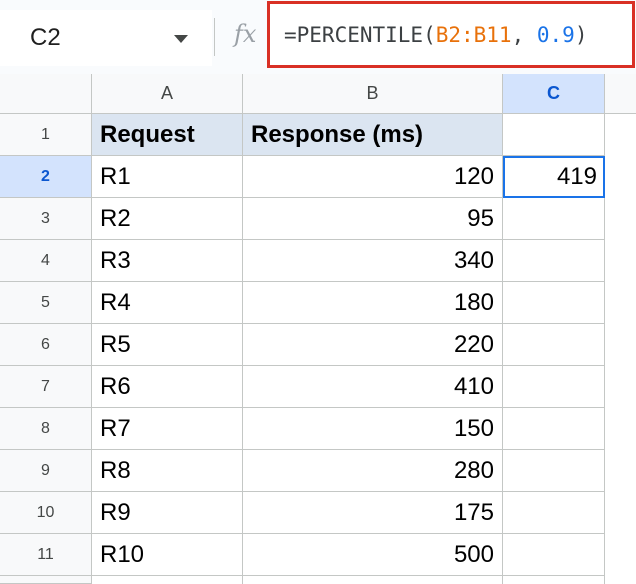 Image resolution: width=636 pixels, height=584 pixels. Describe the element at coordinates (167, 135) in the screenshot. I see `cell-a1: Request` at that location.